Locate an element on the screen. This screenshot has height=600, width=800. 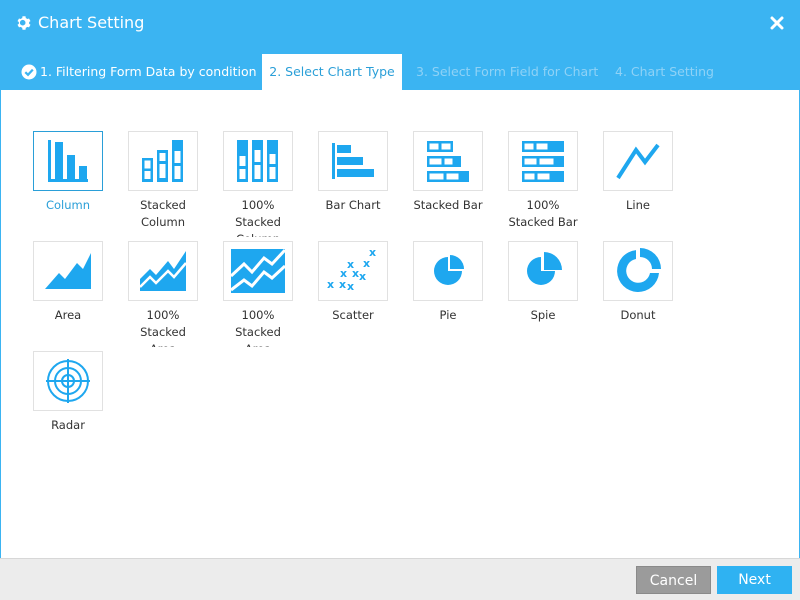
tab-label: 1. Filtering Form Data by condition is located at coordinates (148, 71).